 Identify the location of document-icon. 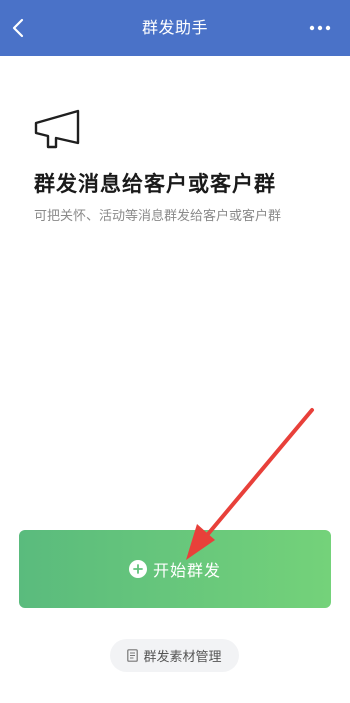
(133, 655).